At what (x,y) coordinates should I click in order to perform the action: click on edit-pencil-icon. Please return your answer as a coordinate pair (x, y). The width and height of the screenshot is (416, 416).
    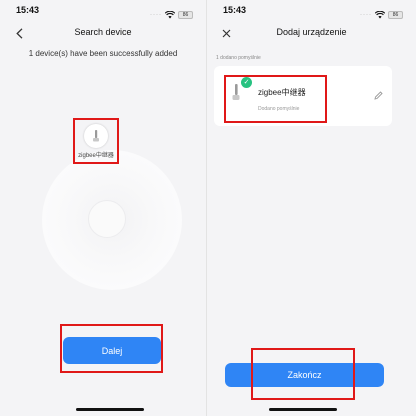
    Looking at the image, I should click on (378, 95).